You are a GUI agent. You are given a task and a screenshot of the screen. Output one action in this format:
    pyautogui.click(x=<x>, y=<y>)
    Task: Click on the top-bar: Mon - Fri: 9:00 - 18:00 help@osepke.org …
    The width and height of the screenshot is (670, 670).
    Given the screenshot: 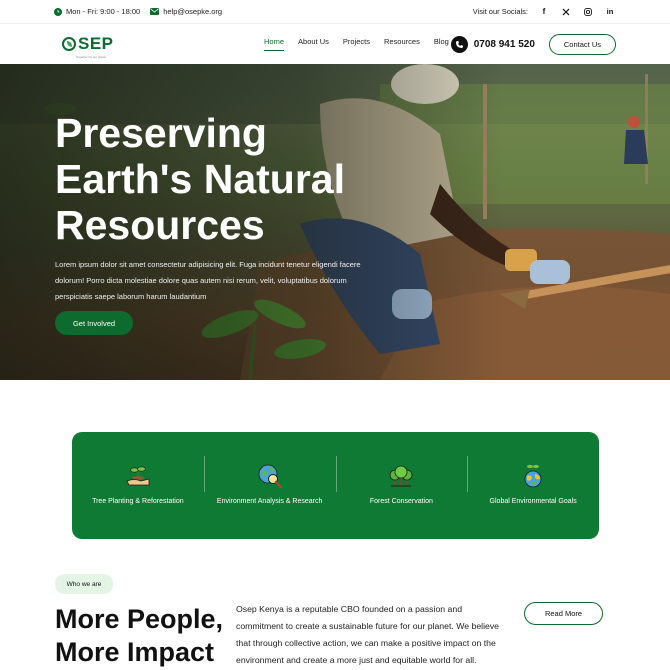 What is the action you would take?
    pyautogui.click(x=335, y=12)
    